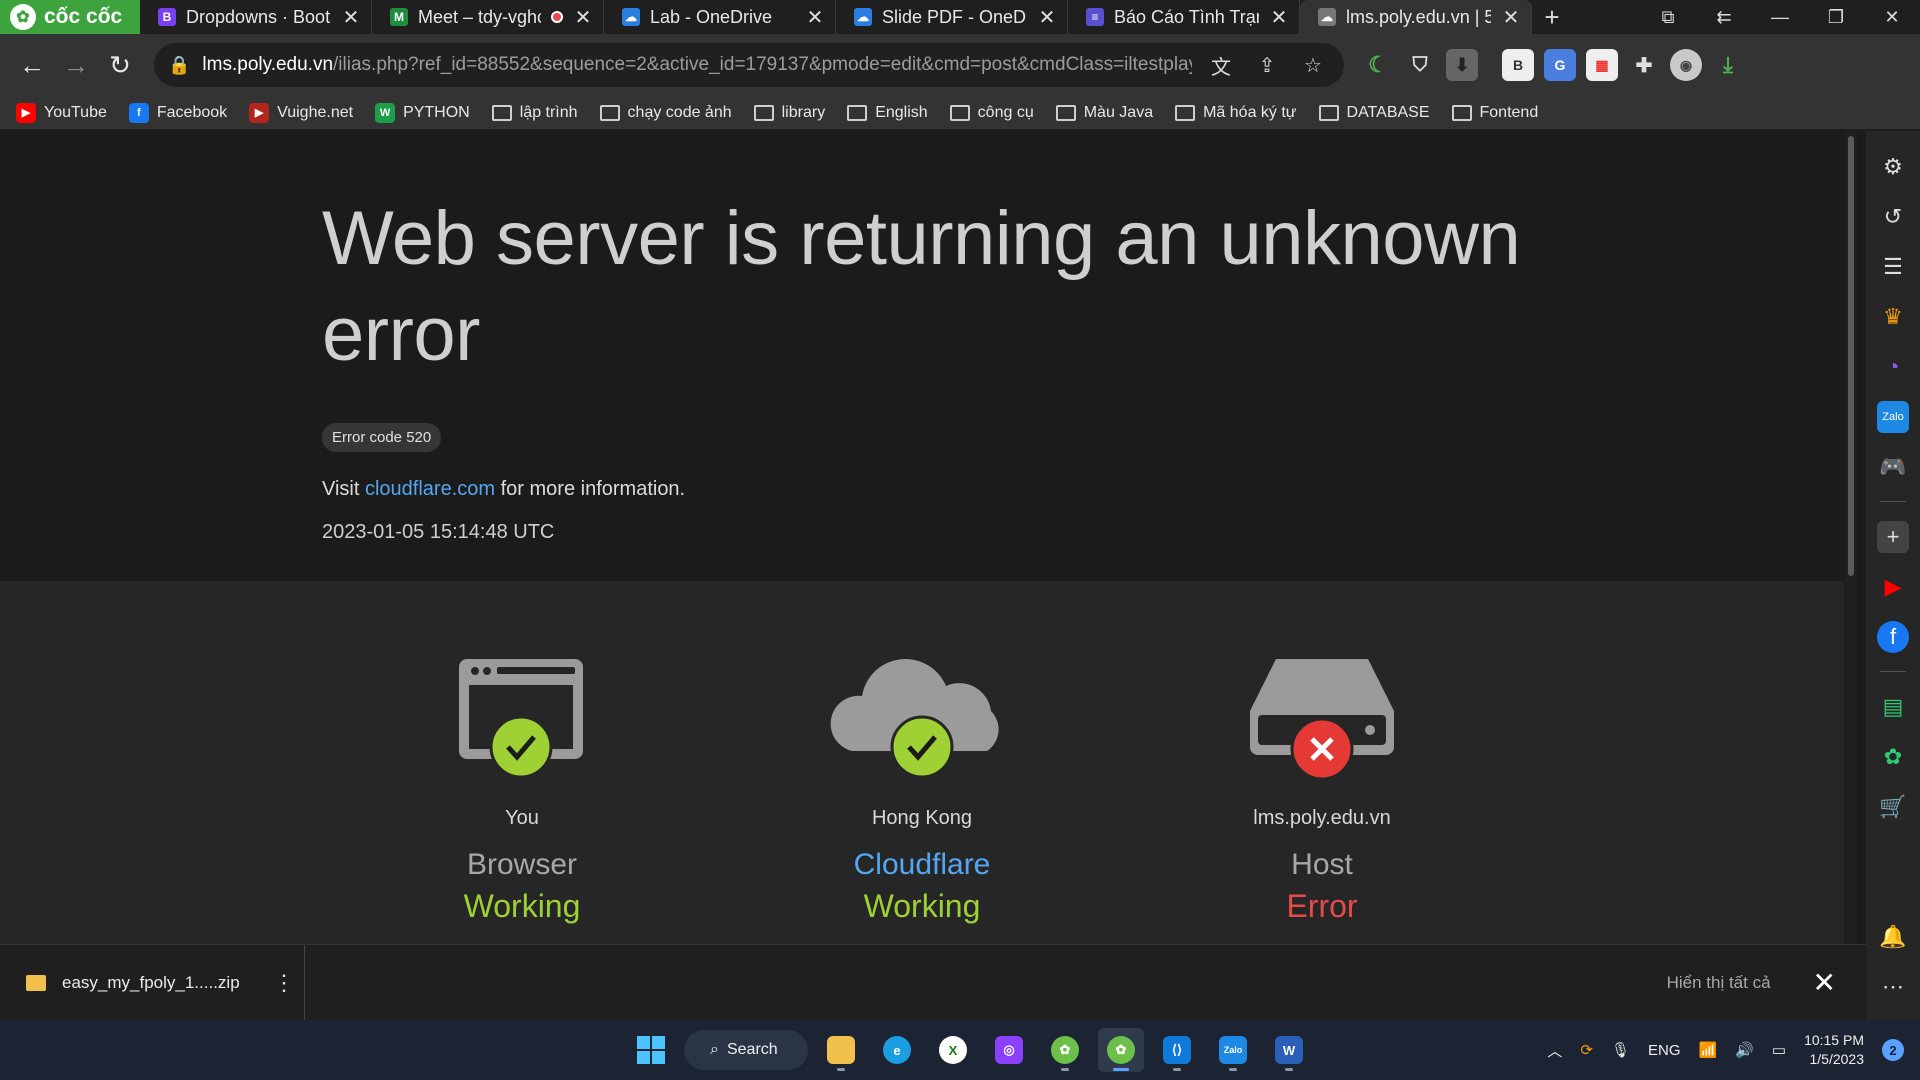 The width and height of the screenshot is (1920, 1080). Describe the element at coordinates (1289, 1050) in the screenshot. I see `word-app: W` at that location.